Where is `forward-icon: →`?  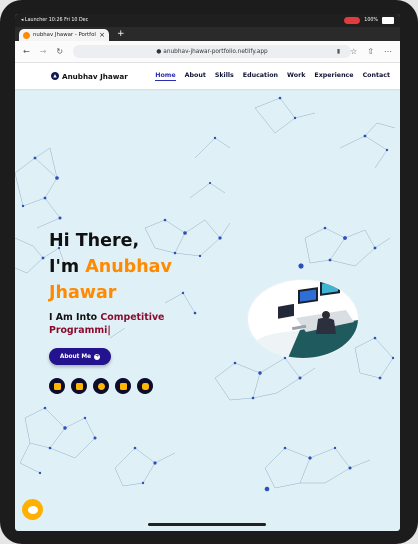
forward-icon: → is located at coordinates (43, 51).